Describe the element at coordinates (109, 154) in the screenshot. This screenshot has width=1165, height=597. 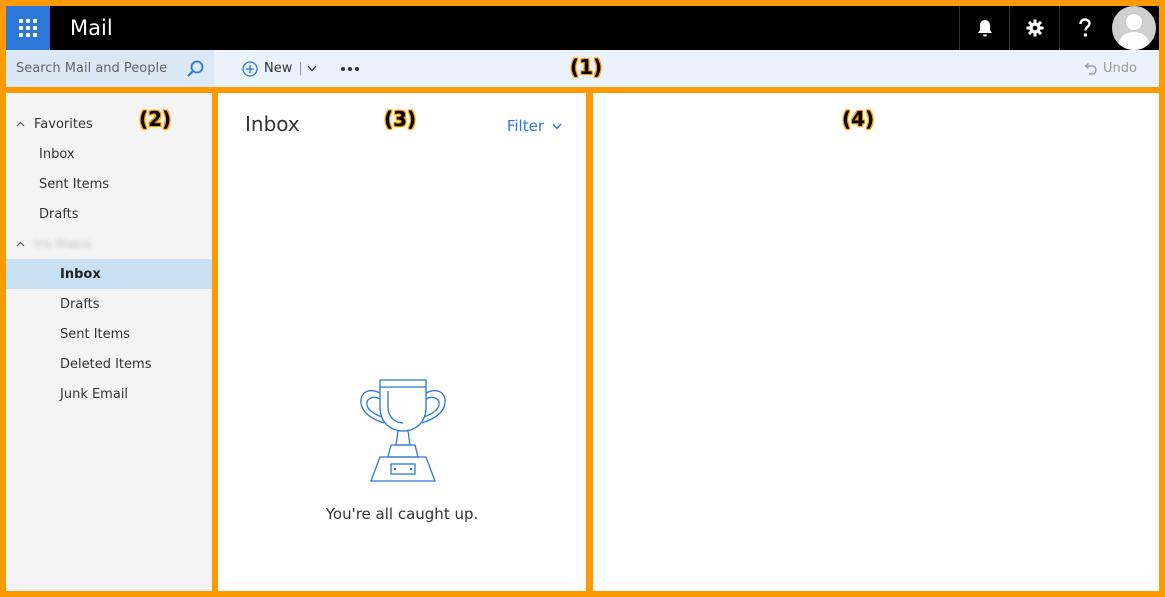
I see `favorite-item-inbox: Inbox` at that location.